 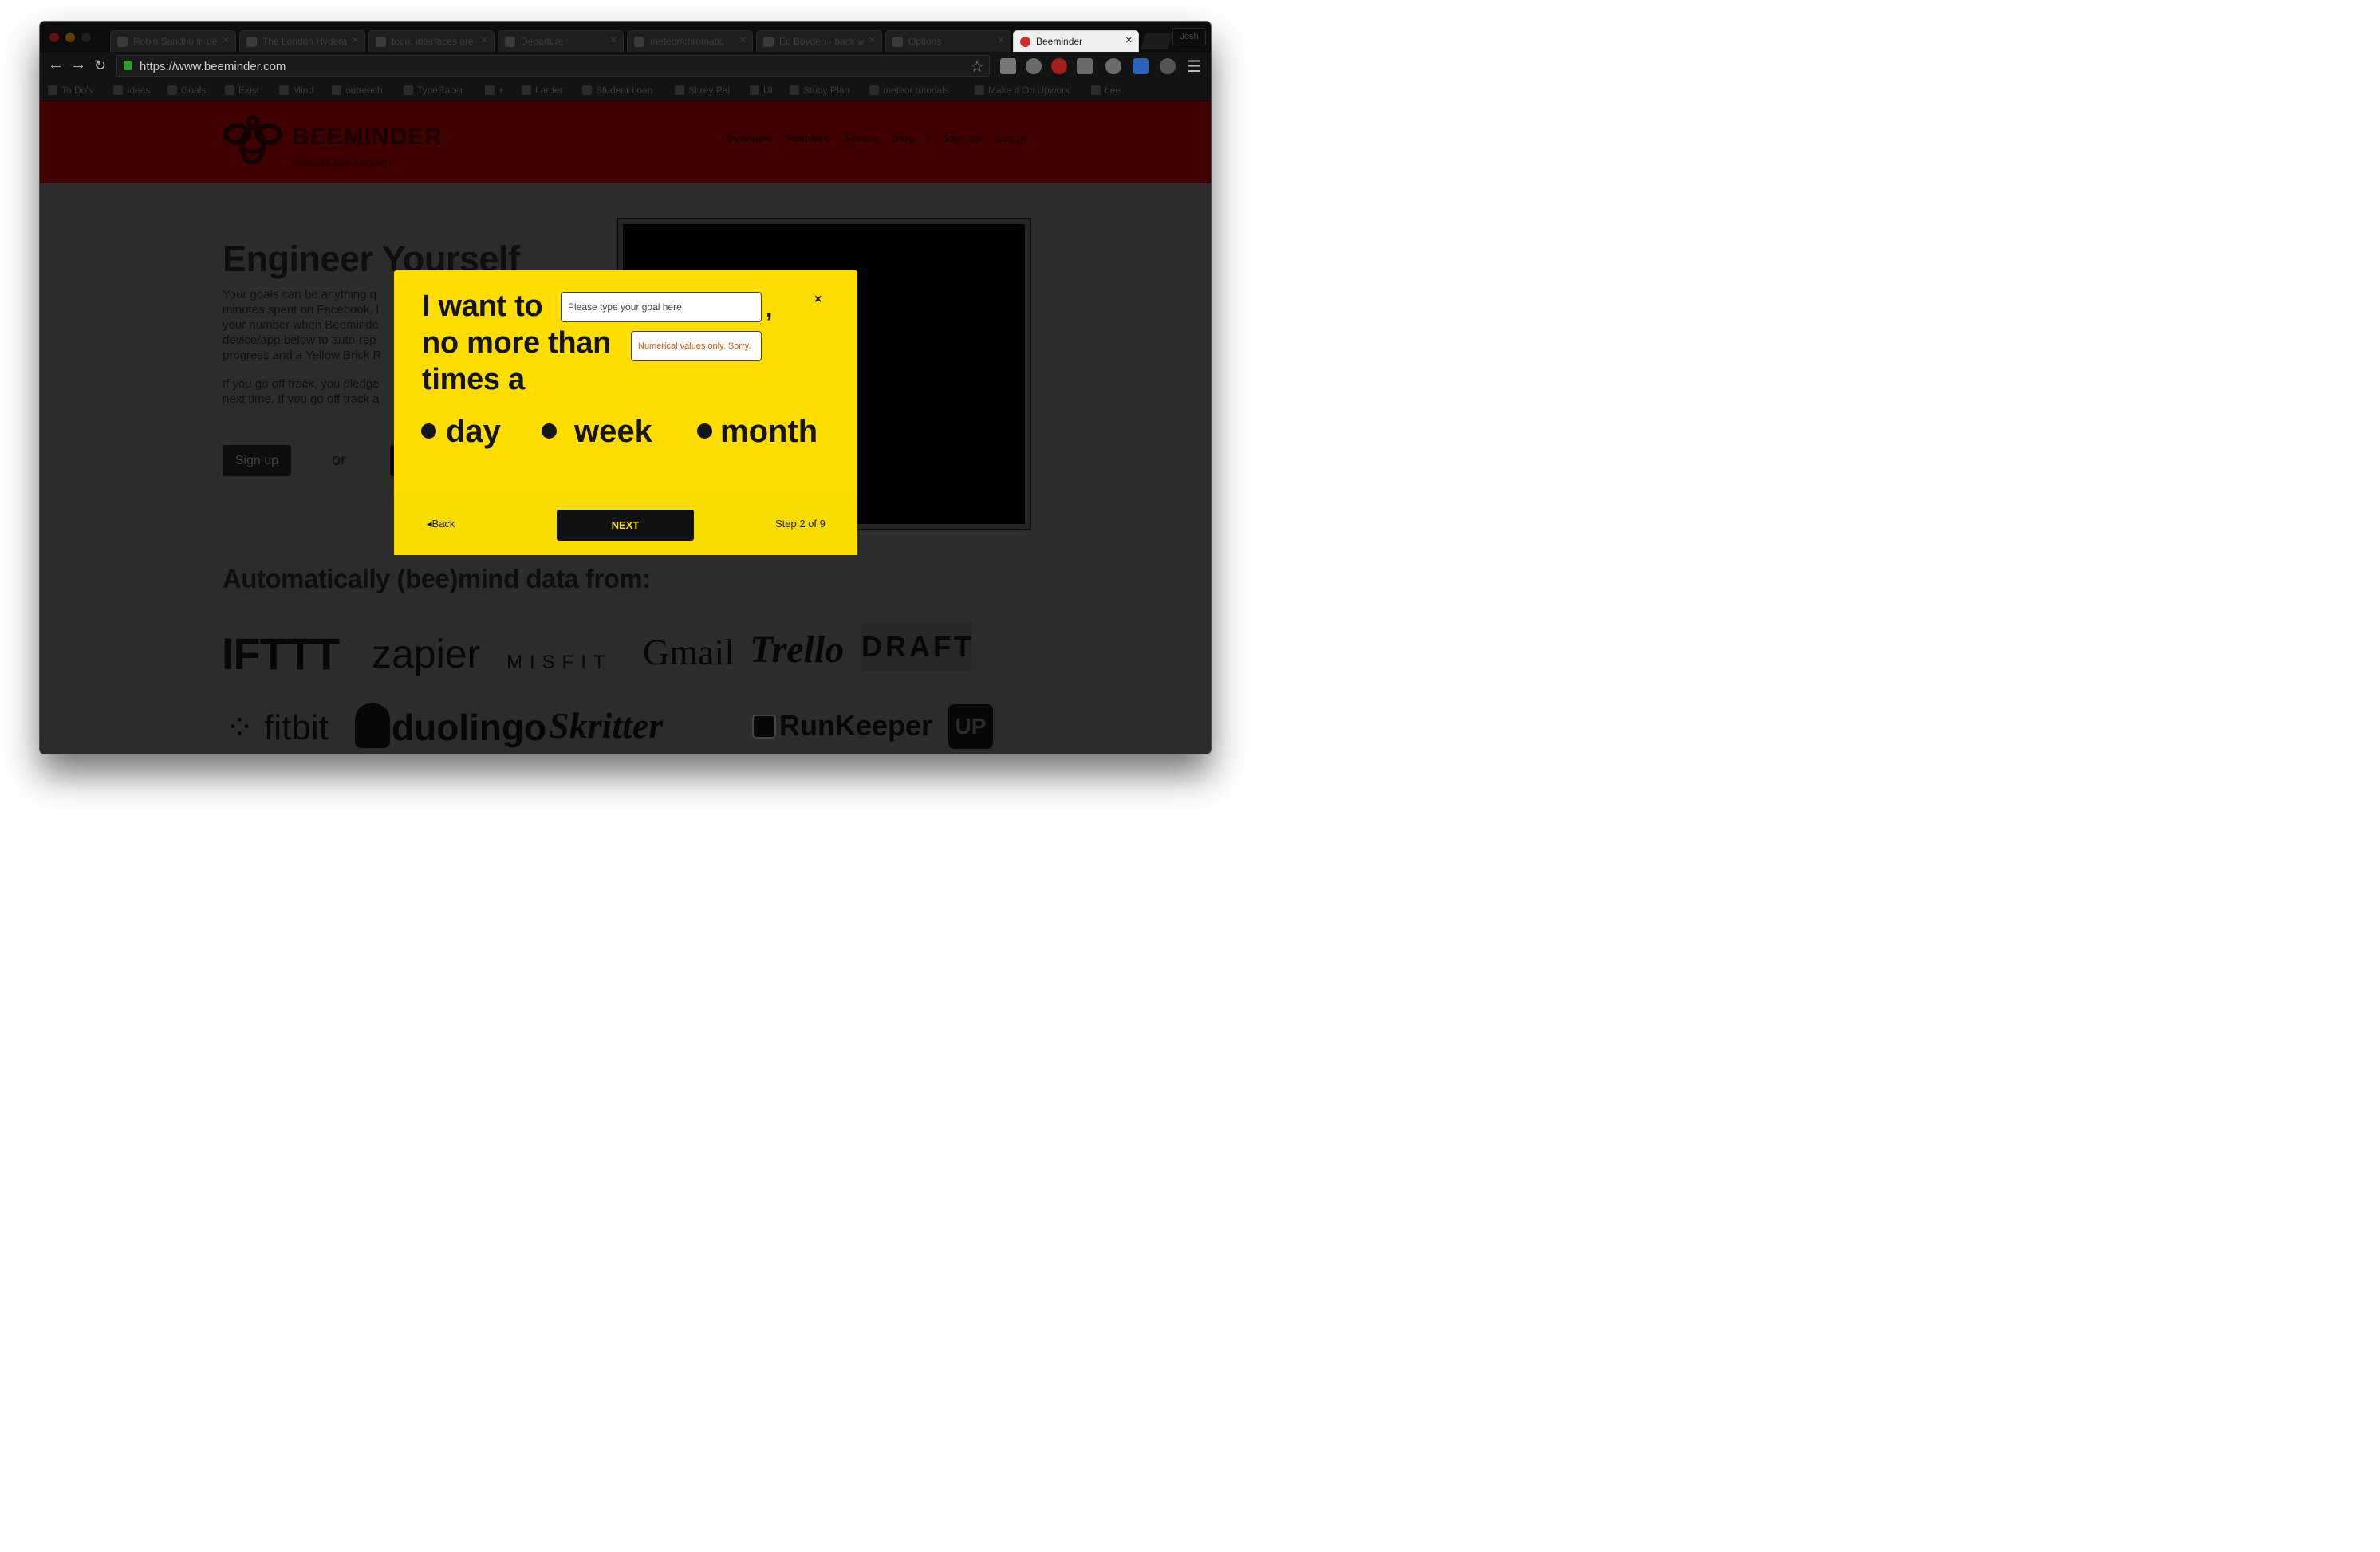 What do you see at coordinates (1022, 90) in the screenshot?
I see `bookmark-item: Make it On Upwork` at bounding box center [1022, 90].